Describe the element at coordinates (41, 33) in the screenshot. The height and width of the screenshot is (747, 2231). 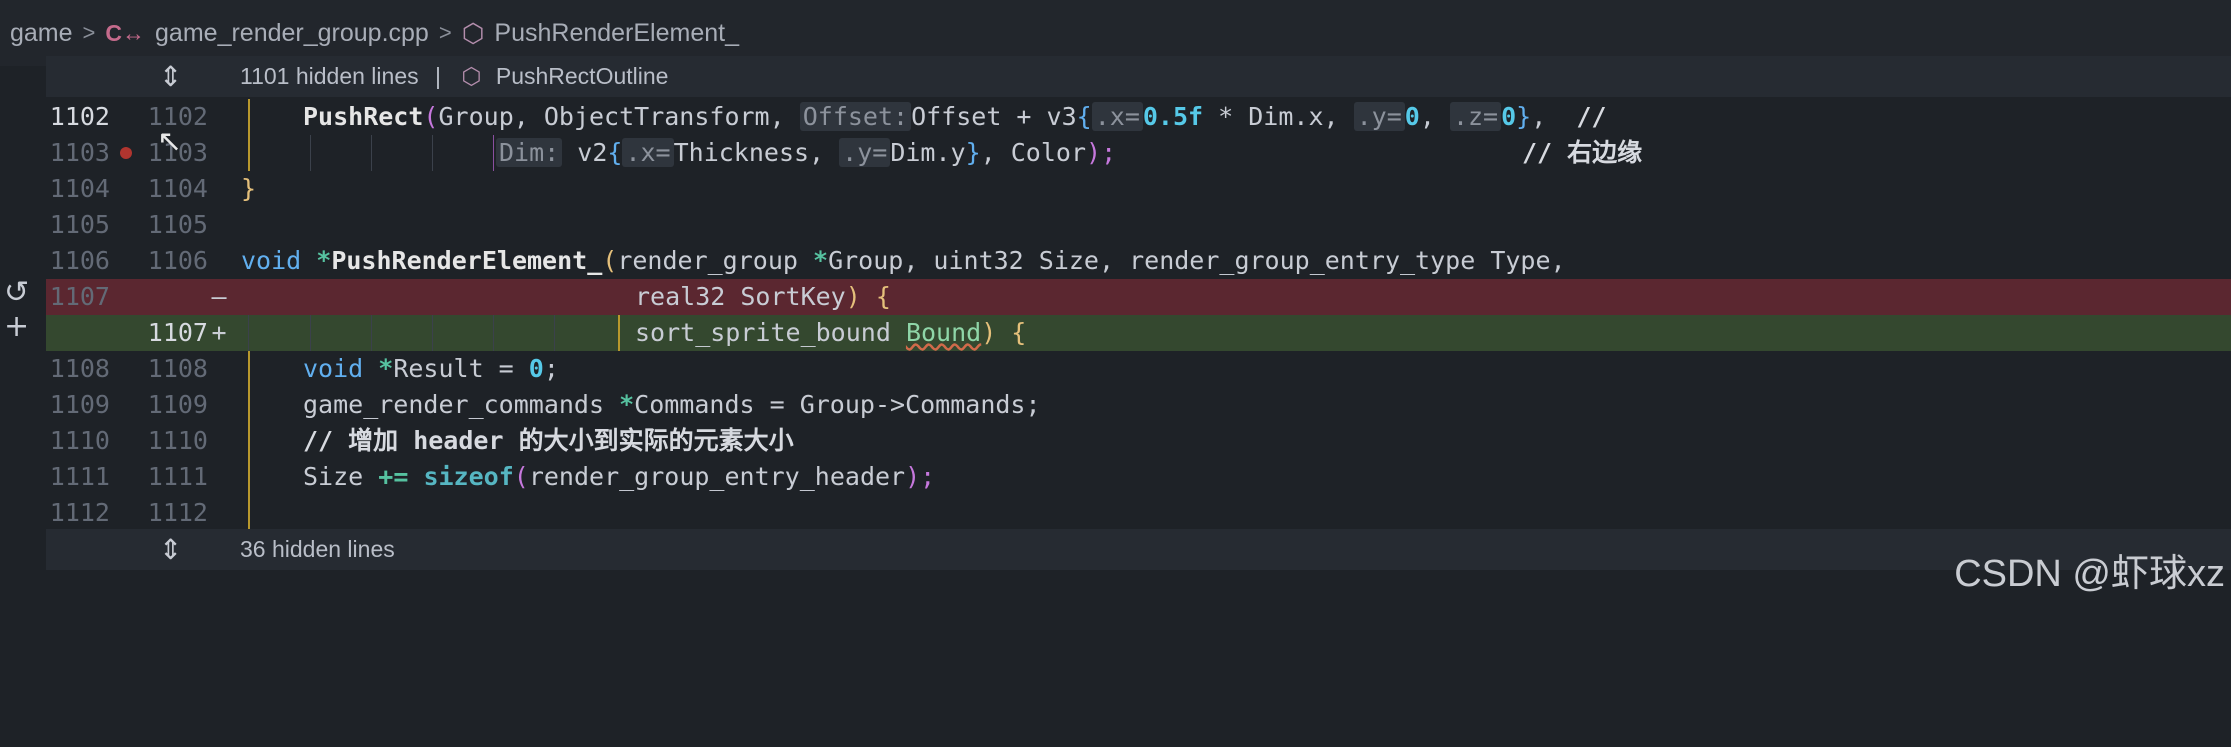
I see `breadcrumb-folder: game` at that location.